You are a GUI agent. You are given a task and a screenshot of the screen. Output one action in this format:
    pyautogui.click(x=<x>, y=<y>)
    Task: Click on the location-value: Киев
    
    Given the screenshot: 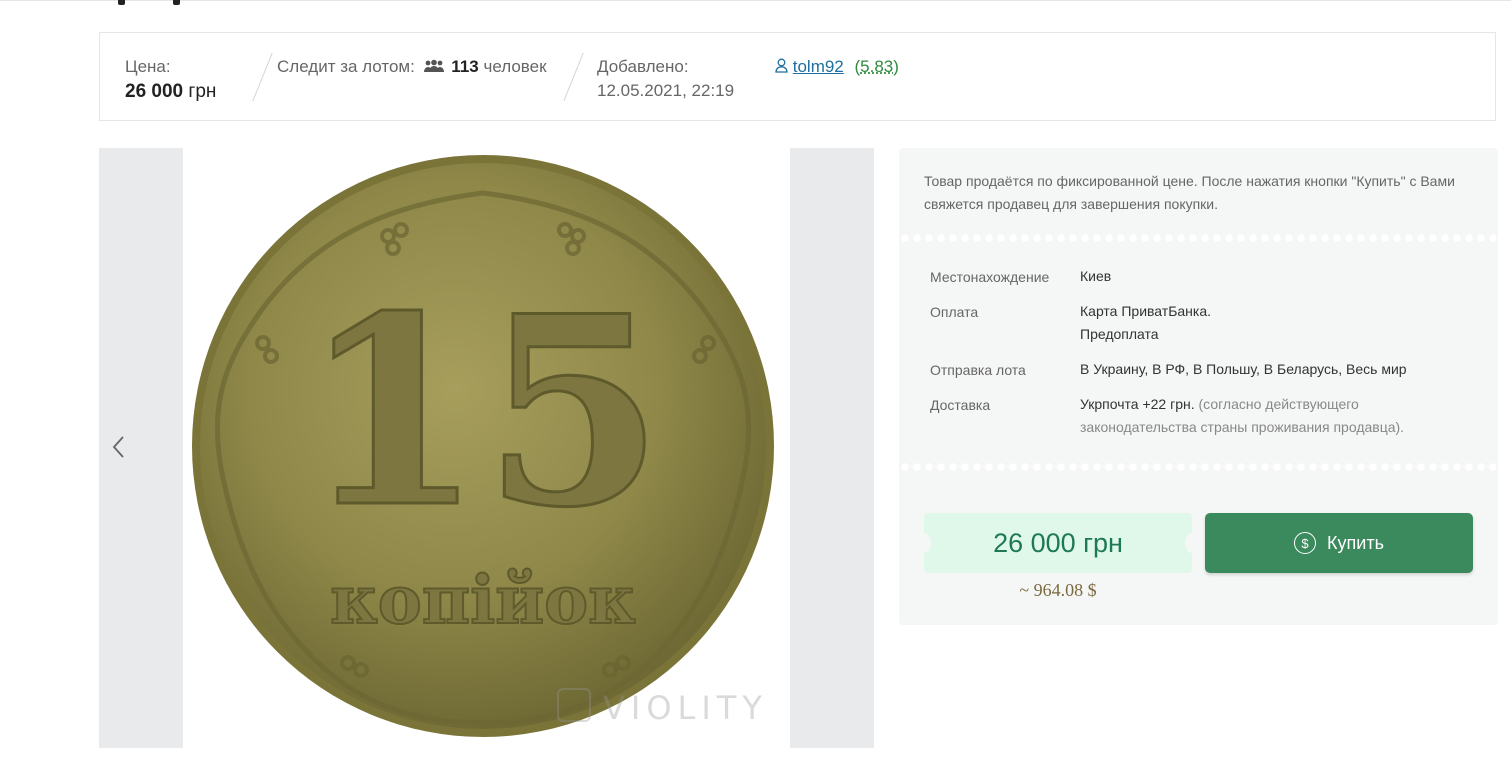 What is the action you would take?
    pyautogui.click(x=1096, y=276)
    